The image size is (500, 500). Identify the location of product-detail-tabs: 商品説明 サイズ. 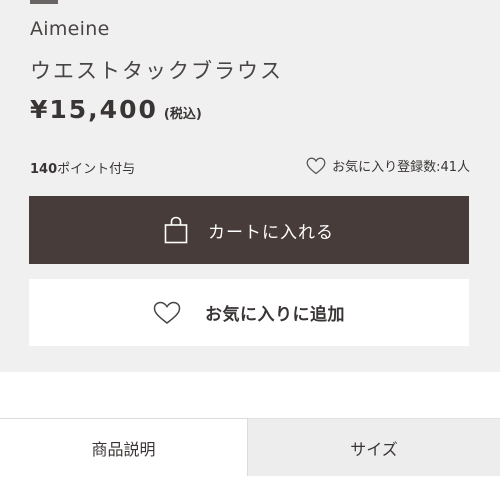
(250, 447).